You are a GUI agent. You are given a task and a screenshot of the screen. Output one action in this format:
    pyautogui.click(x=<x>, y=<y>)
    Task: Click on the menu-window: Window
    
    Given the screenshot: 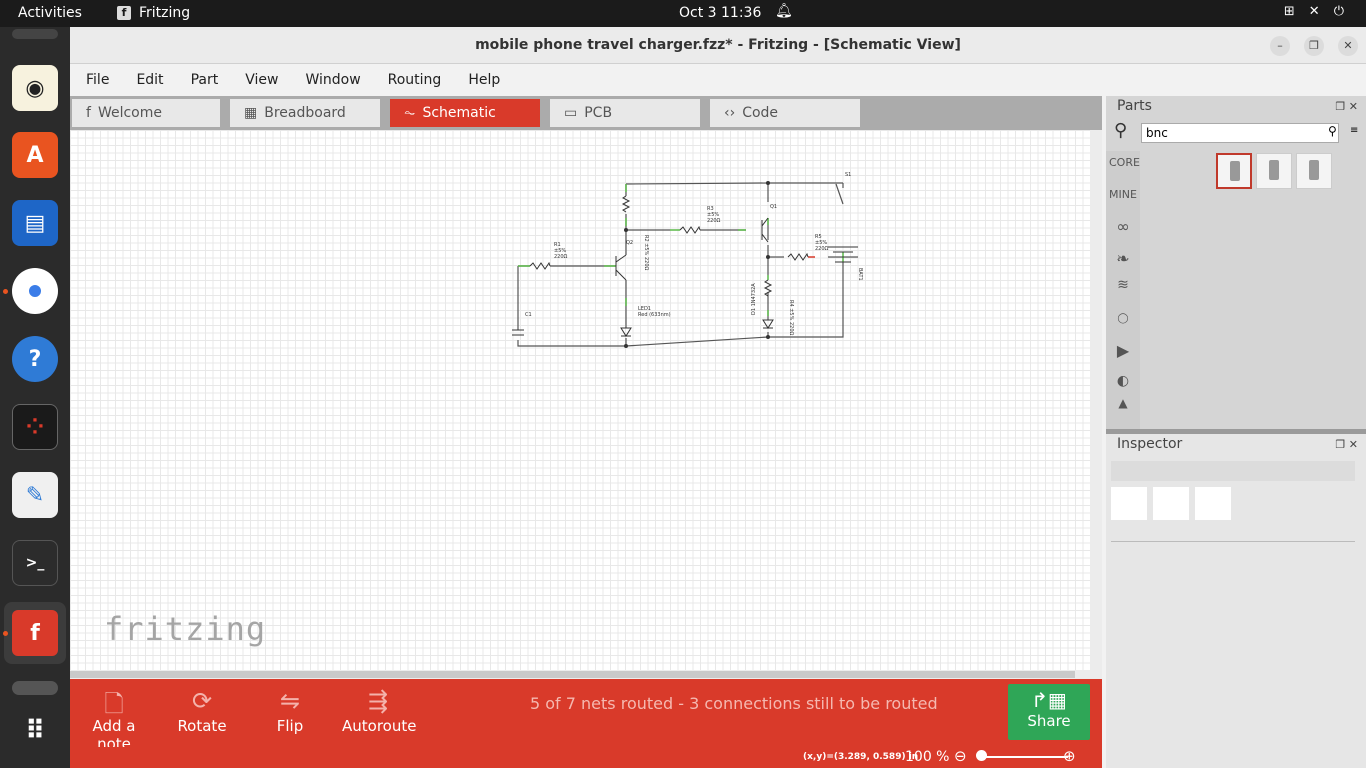 What is the action you would take?
    pyautogui.click(x=330, y=80)
    